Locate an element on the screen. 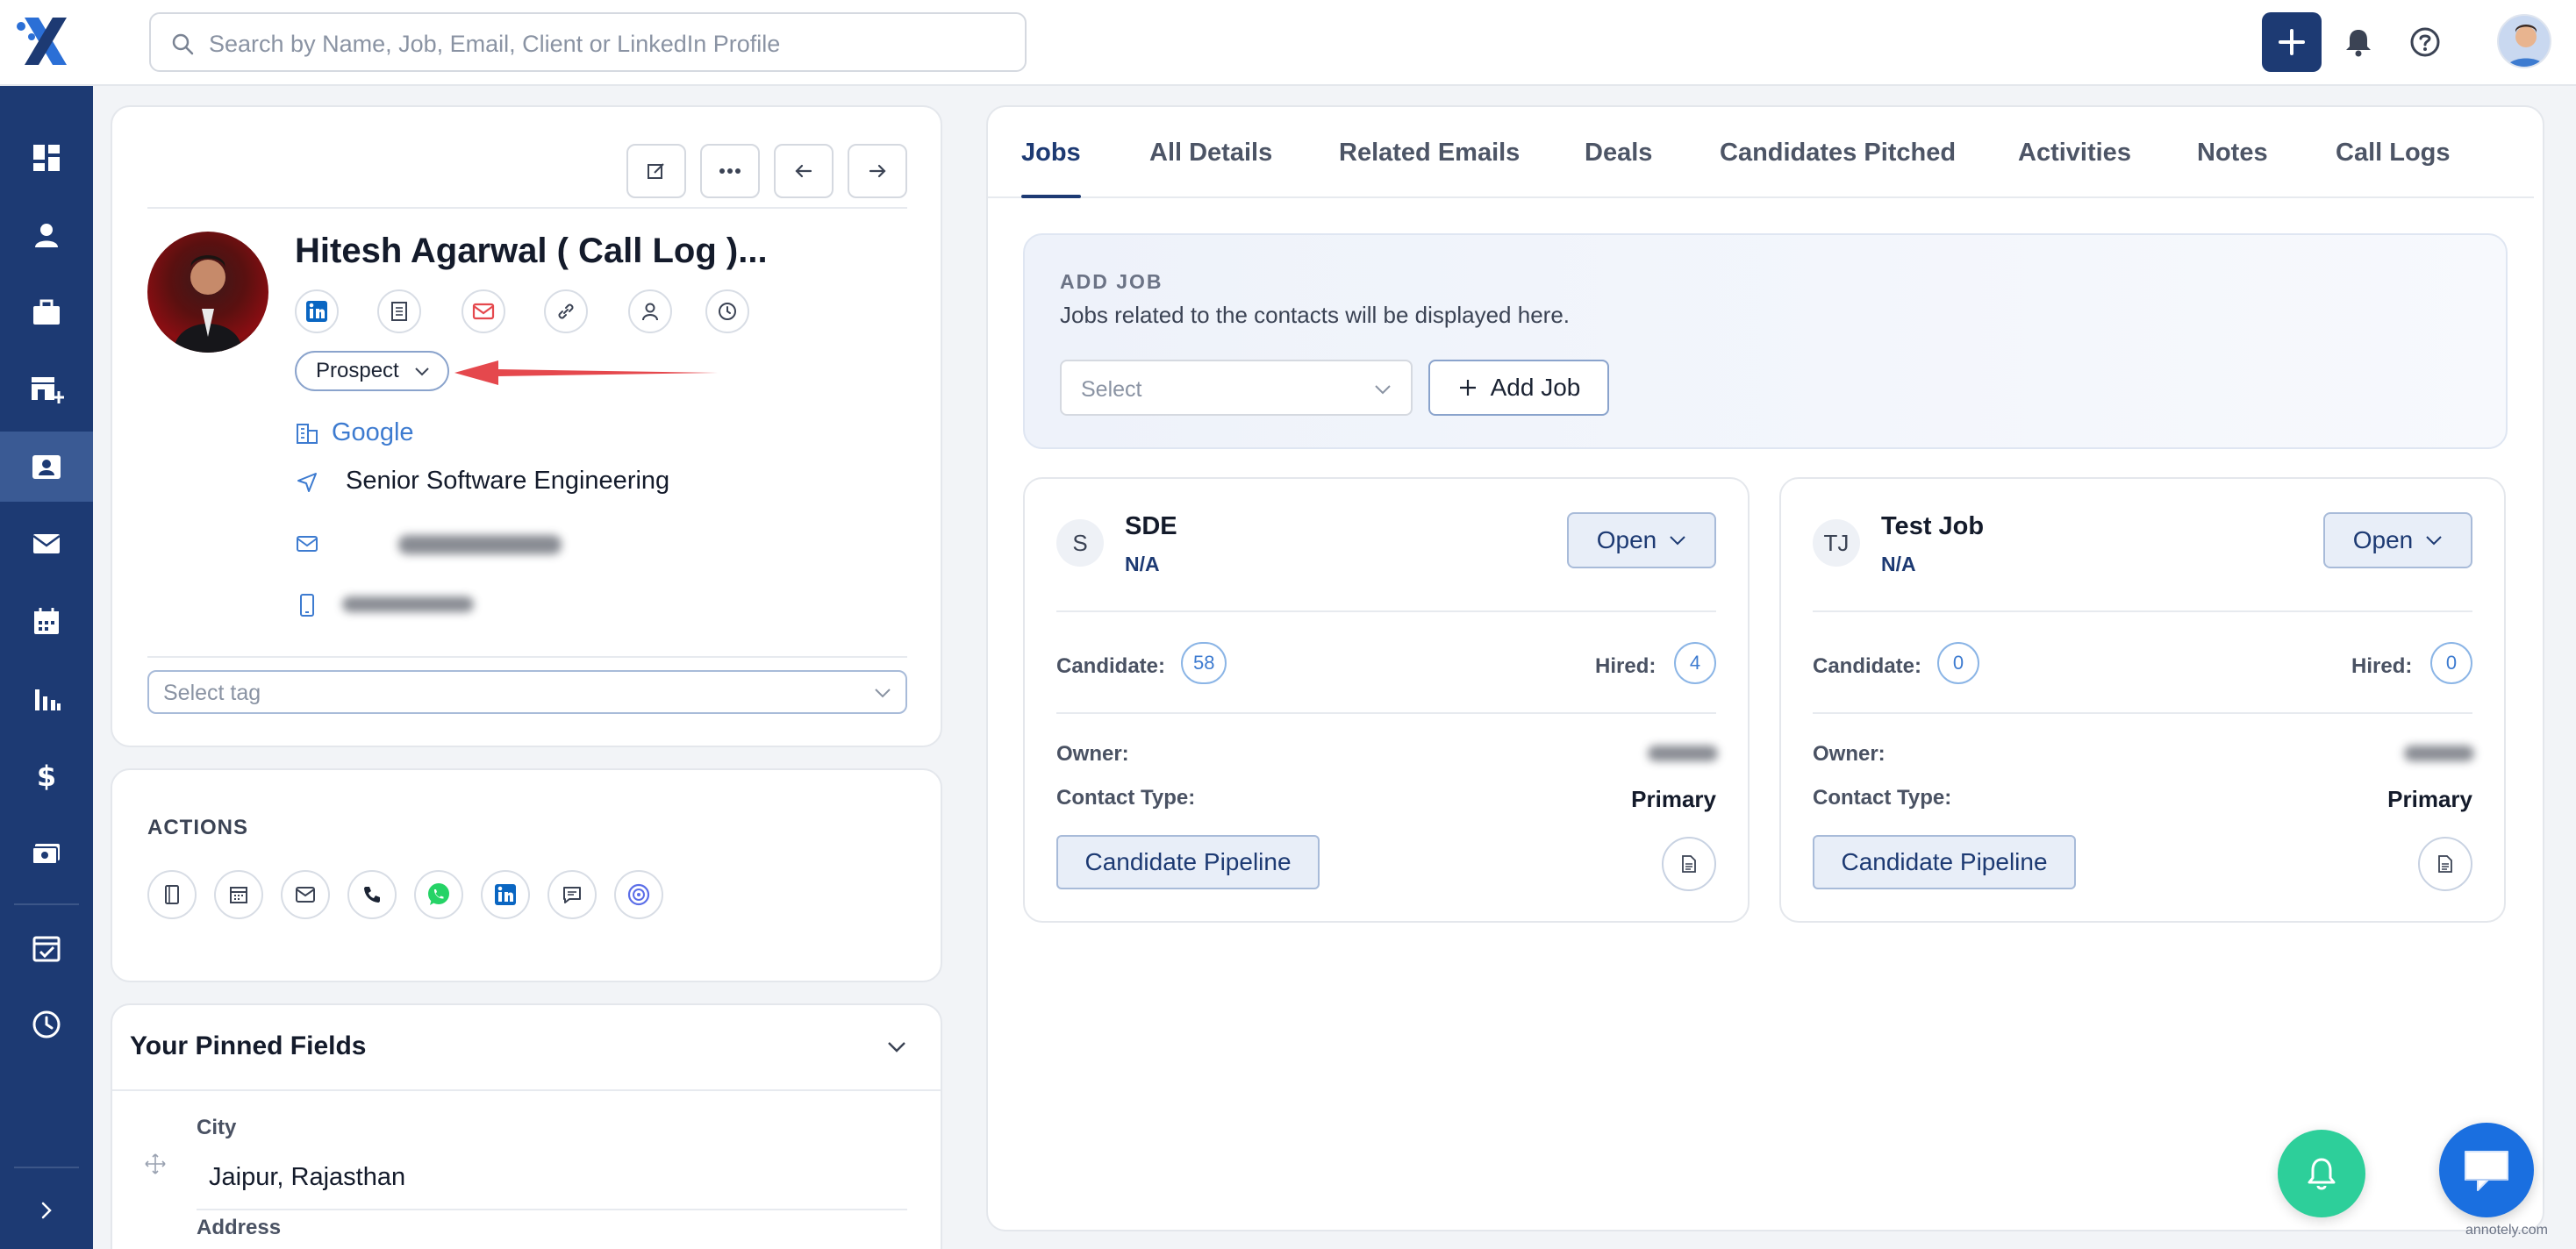  tab-activities: Activities is located at coordinates (2074, 153).